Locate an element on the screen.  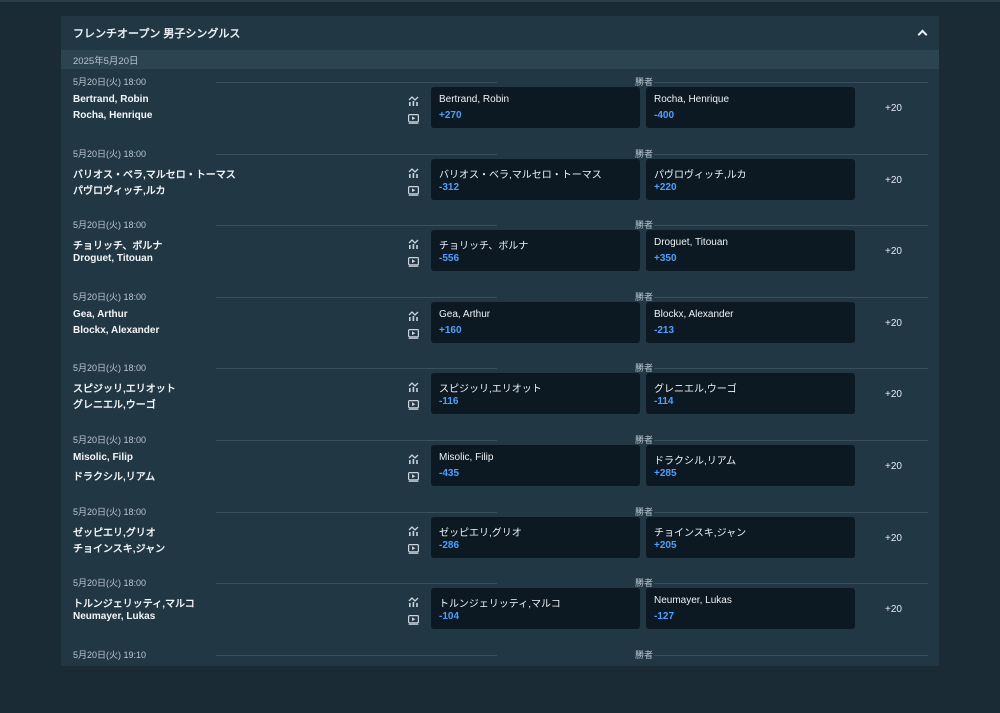
odds-button-player-2: Neumayer, Lukas -127 is located at coordinates (750, 609).